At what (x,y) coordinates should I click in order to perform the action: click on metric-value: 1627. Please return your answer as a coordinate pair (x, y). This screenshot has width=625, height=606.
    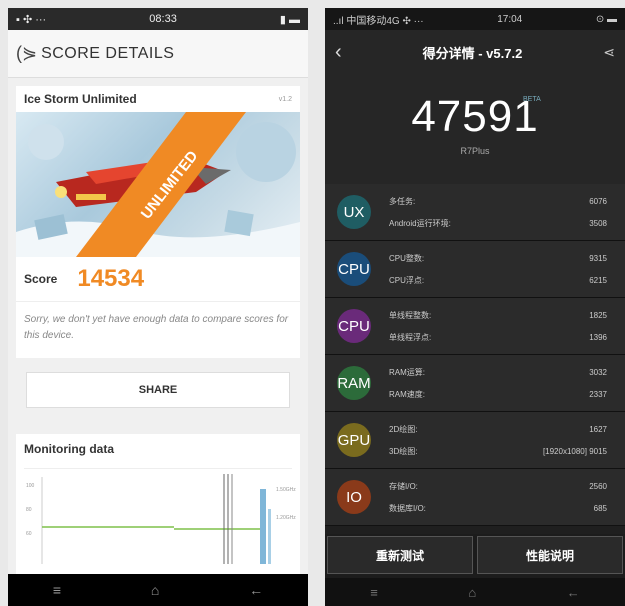
    Looking at the image, I should click on (598, 429).